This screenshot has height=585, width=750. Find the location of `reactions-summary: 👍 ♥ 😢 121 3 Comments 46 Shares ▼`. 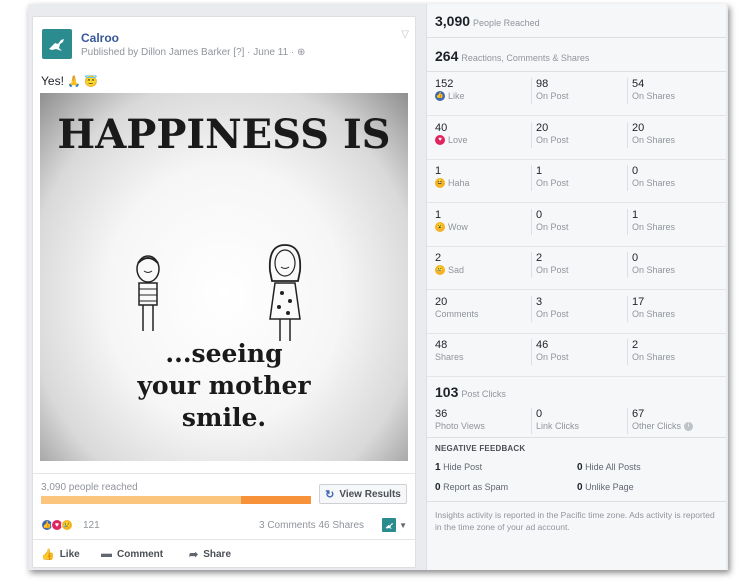

reactions-summary: 👍 ♥ 😢 121 3 Comments 46 Shares ▼ is located at coordinates (224, 526).